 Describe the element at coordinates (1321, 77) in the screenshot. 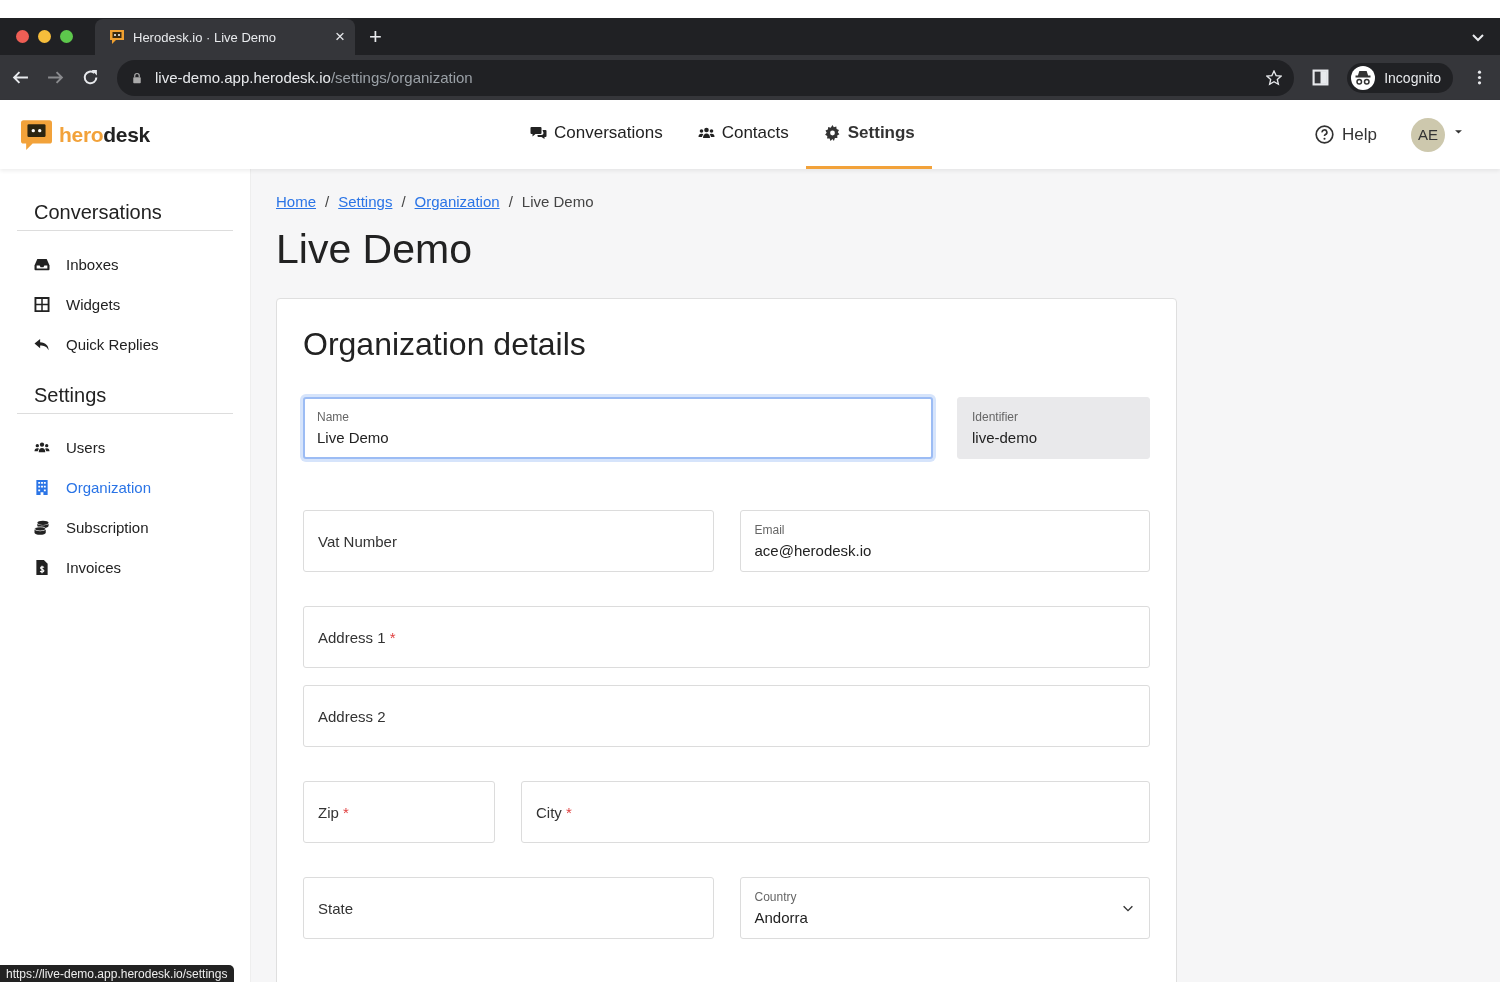

I see `side-panel-icon` at that location.